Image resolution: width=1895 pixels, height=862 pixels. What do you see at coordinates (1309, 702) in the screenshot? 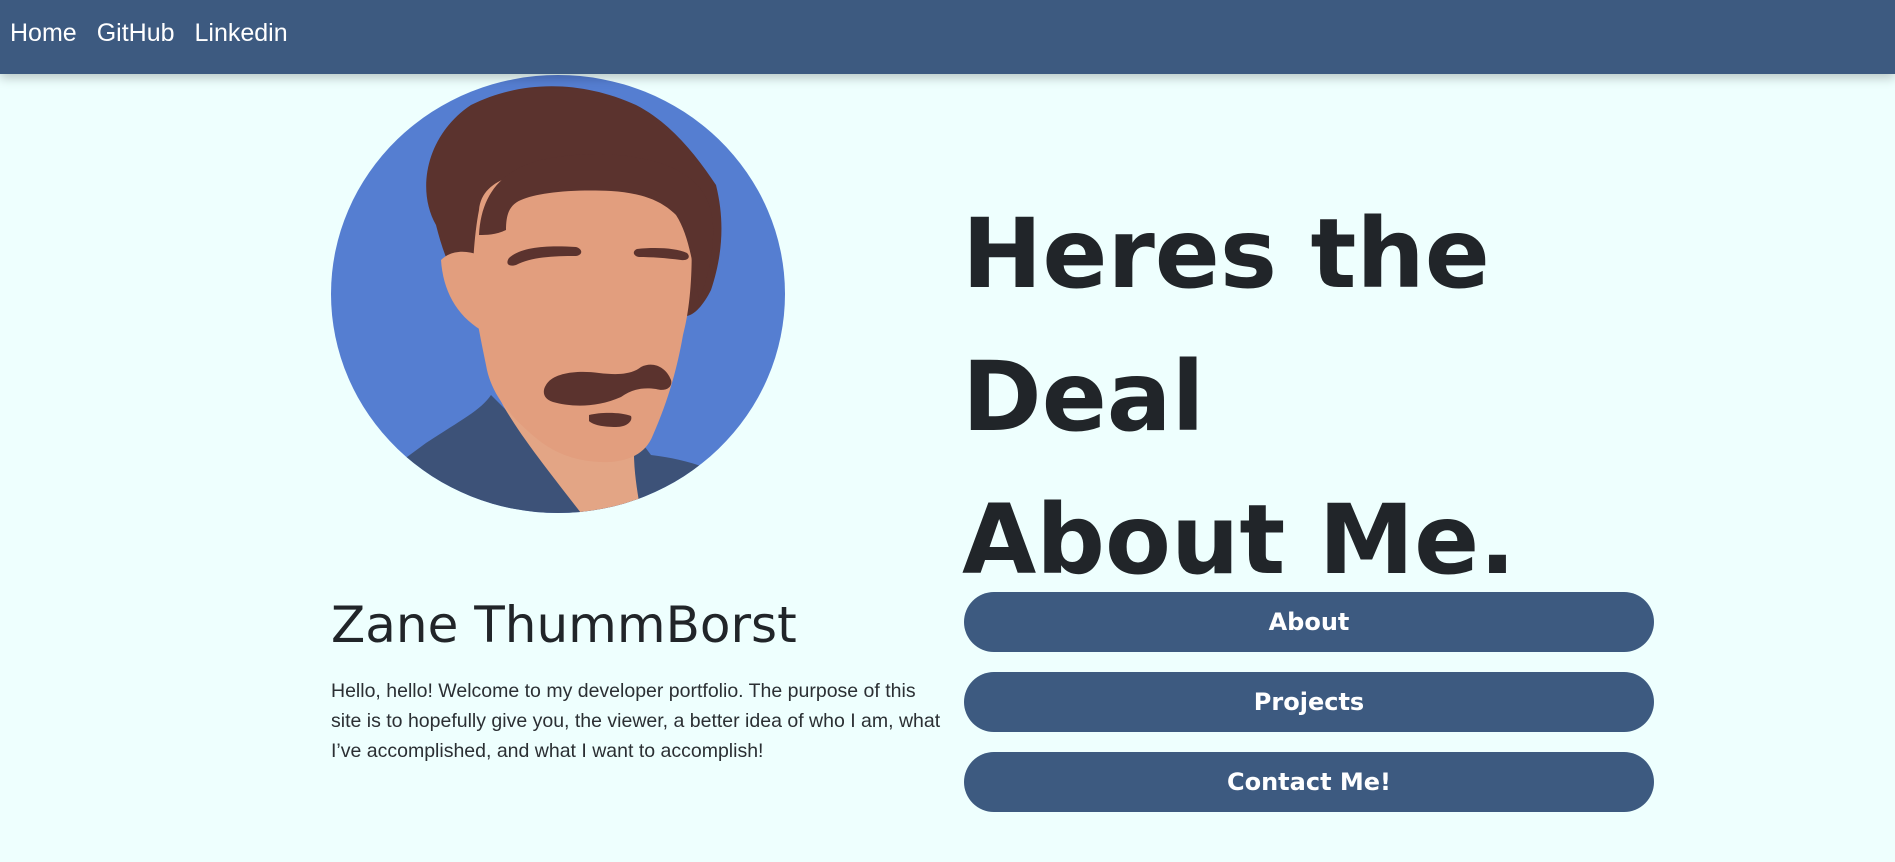
I see `projects-button: Projects` at bounding box center [1309, 702].